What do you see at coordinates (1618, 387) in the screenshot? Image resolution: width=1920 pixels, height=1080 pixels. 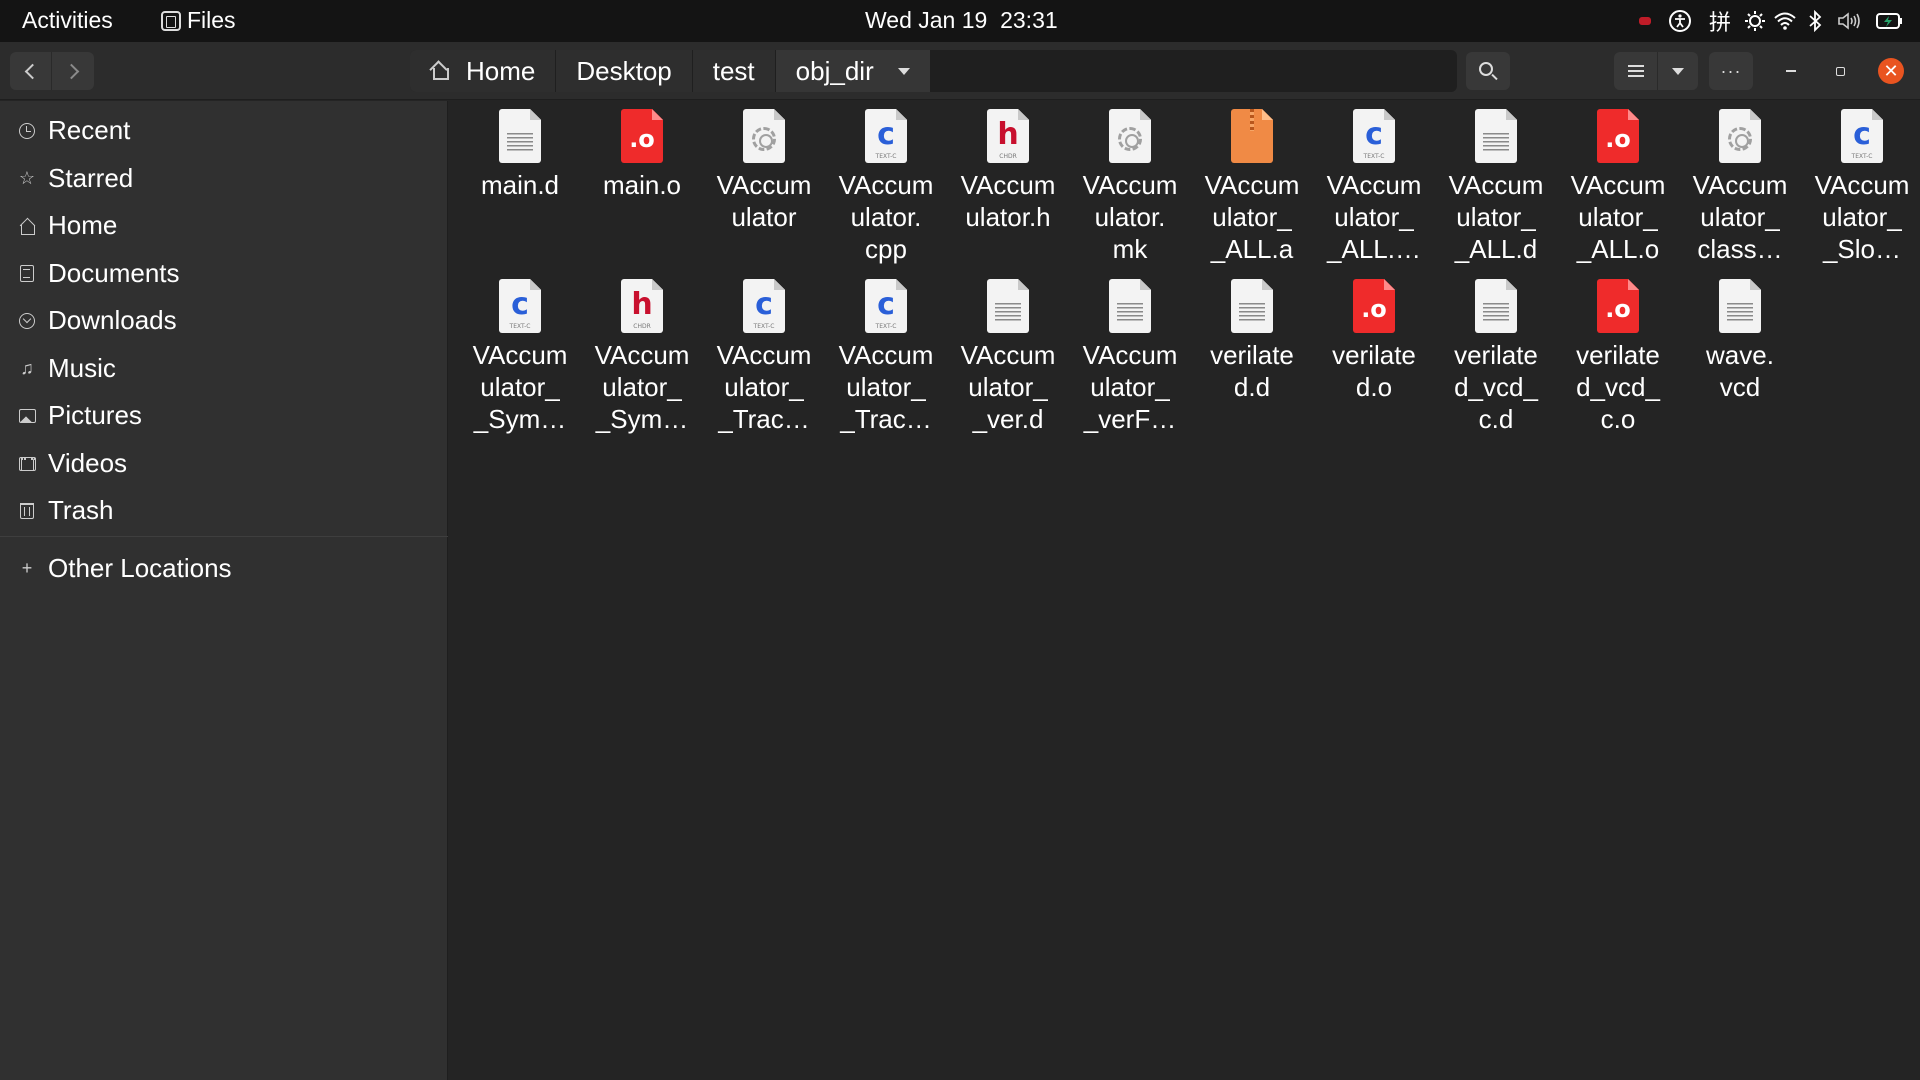 I see `file-name: verilate d_vcd_ c.o` at bounding box center [1618, 387].